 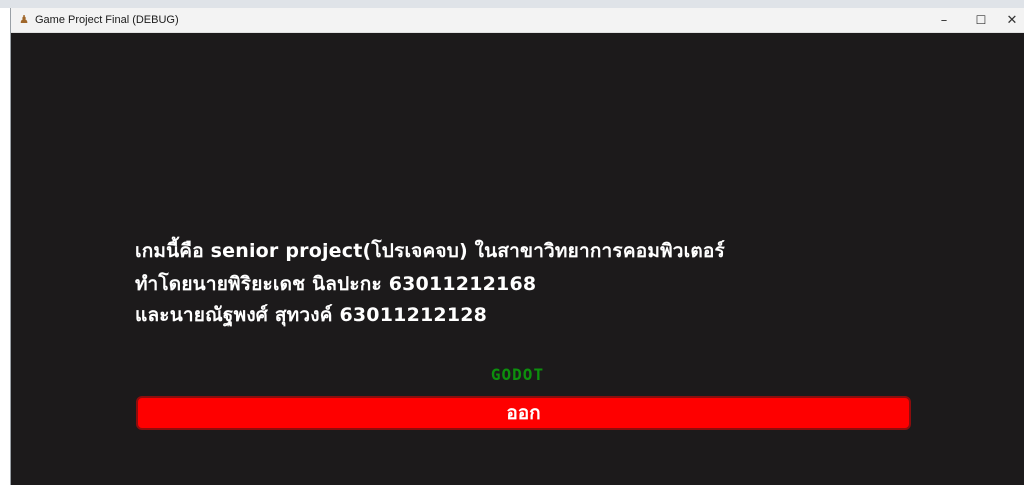 What do you see at coordinates (512, 4) in the screenshot?
I see `desktop-background` at bounding box center [512, 4].